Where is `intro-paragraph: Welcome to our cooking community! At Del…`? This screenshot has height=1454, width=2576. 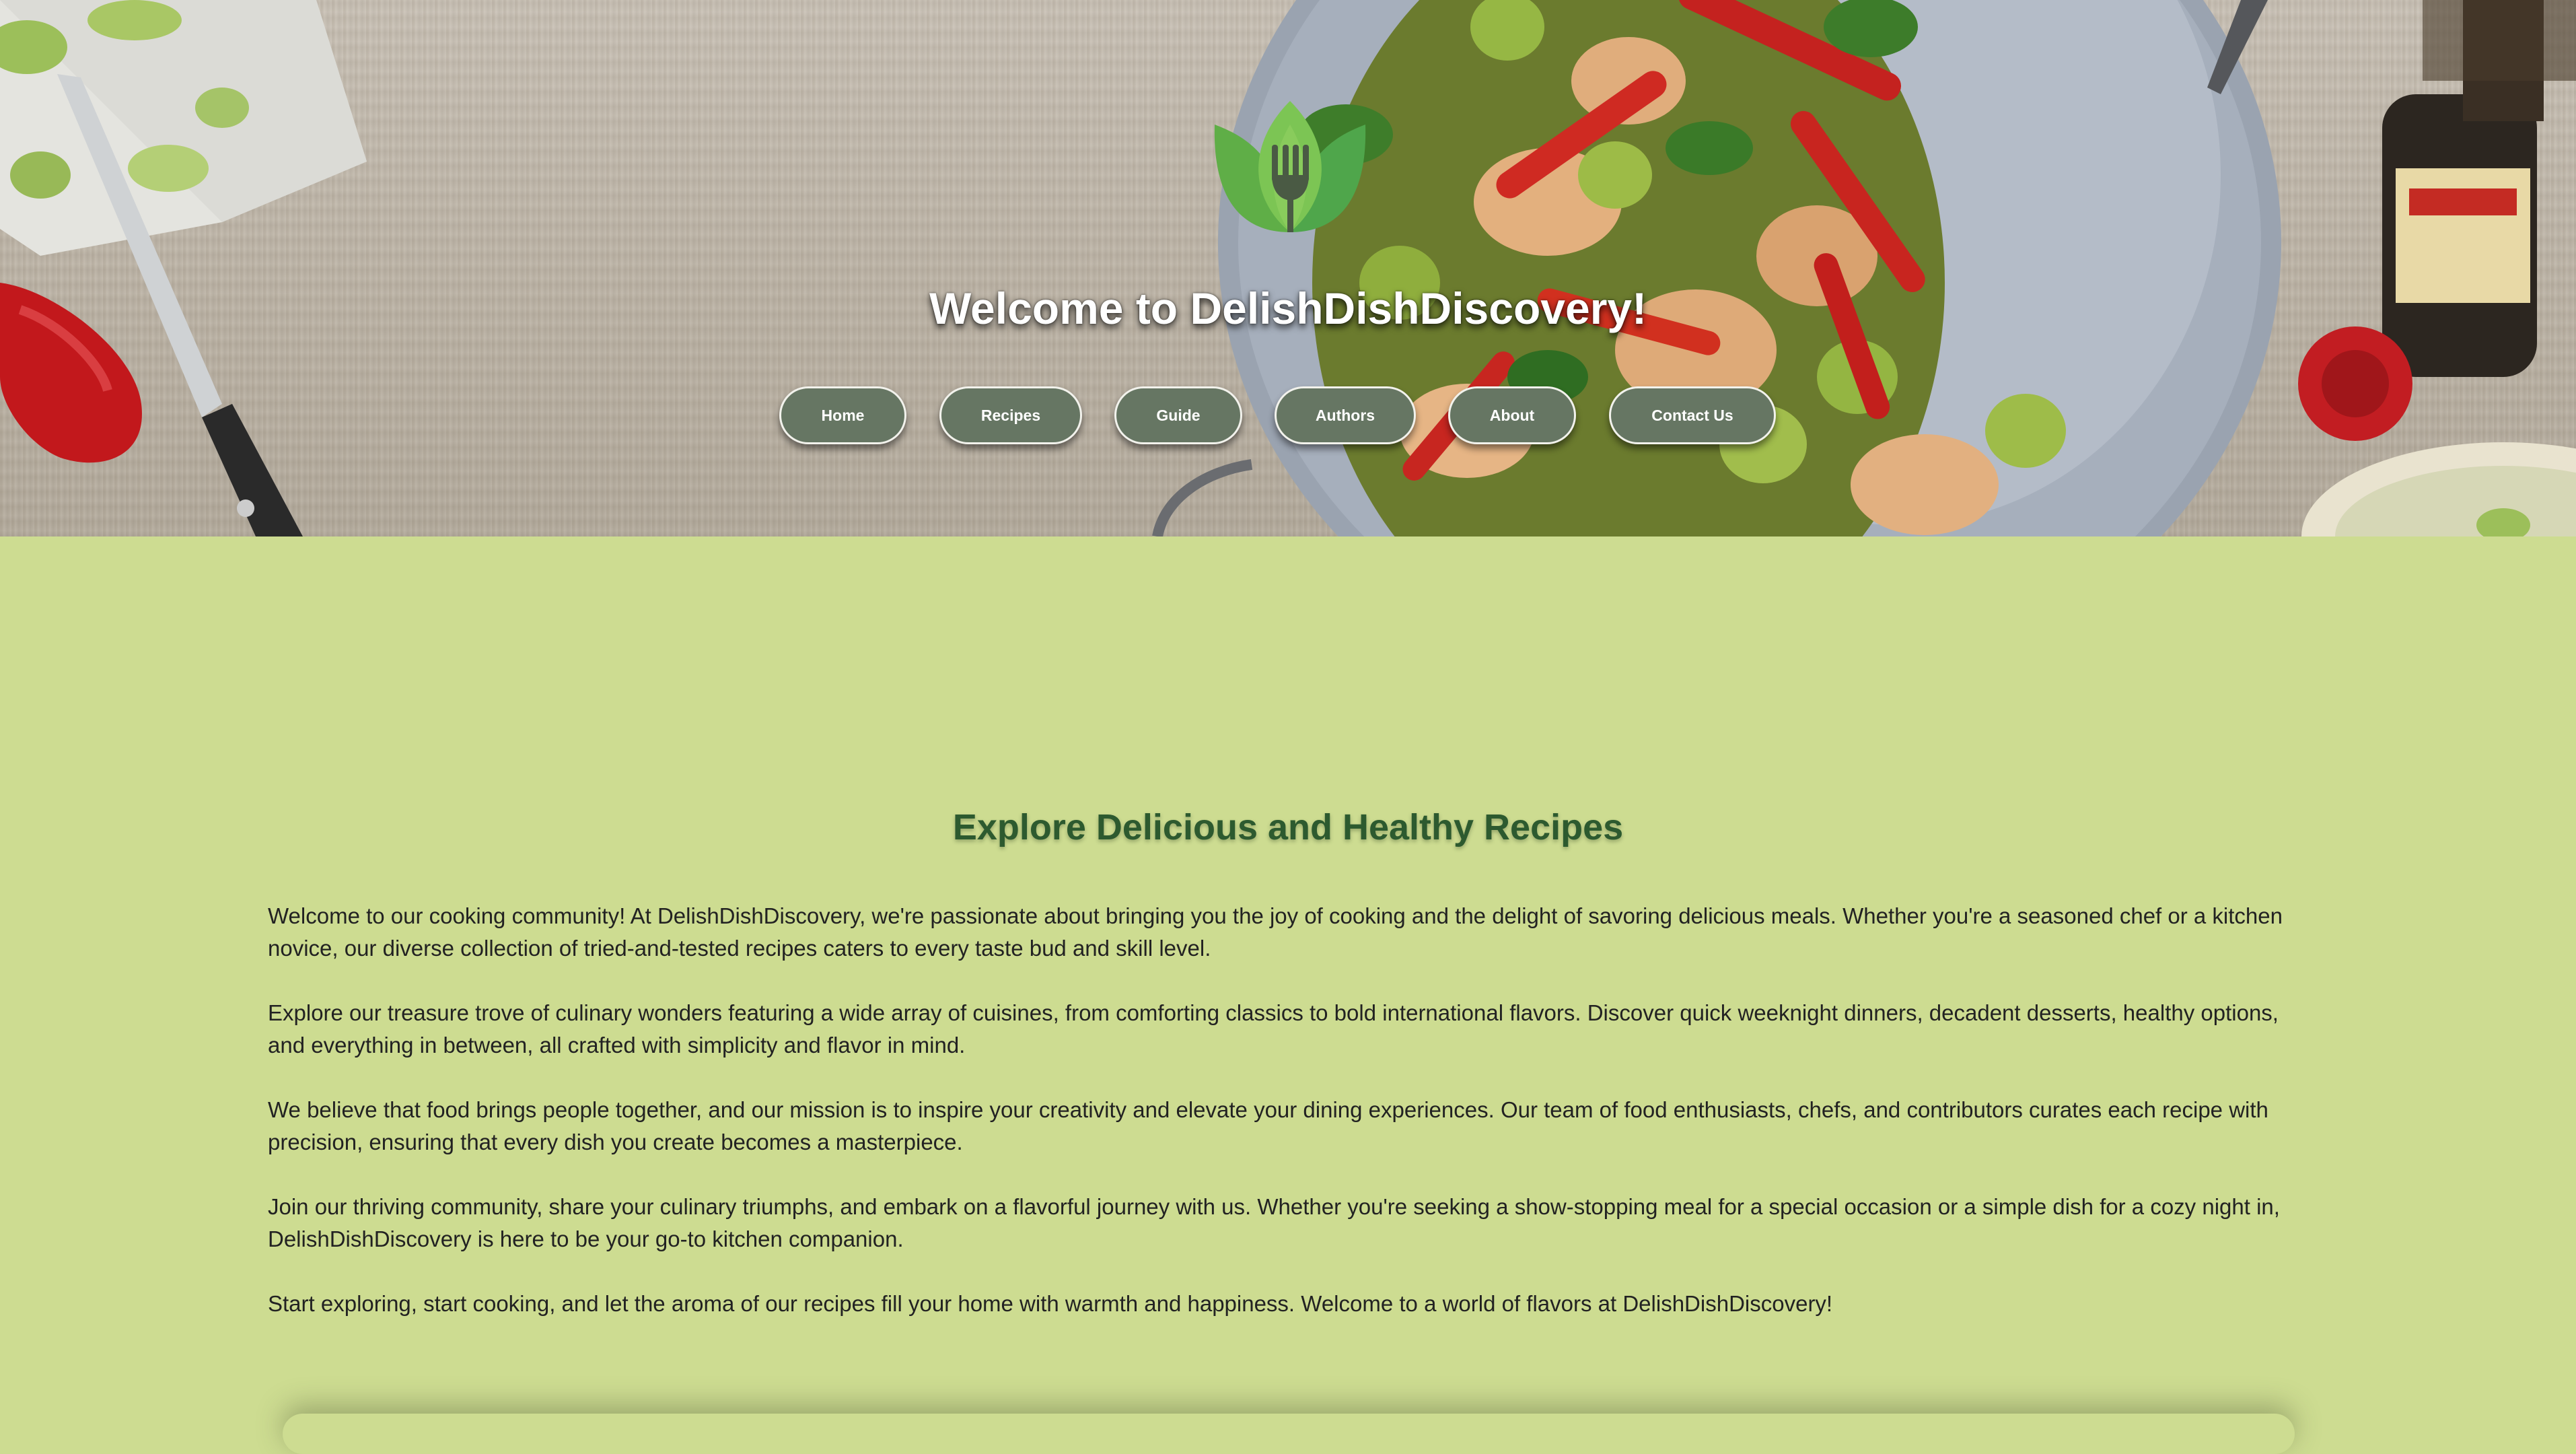
intro-paragraph: Welcome to our cooking community! At Del… is located at coordinates (1275, 932).